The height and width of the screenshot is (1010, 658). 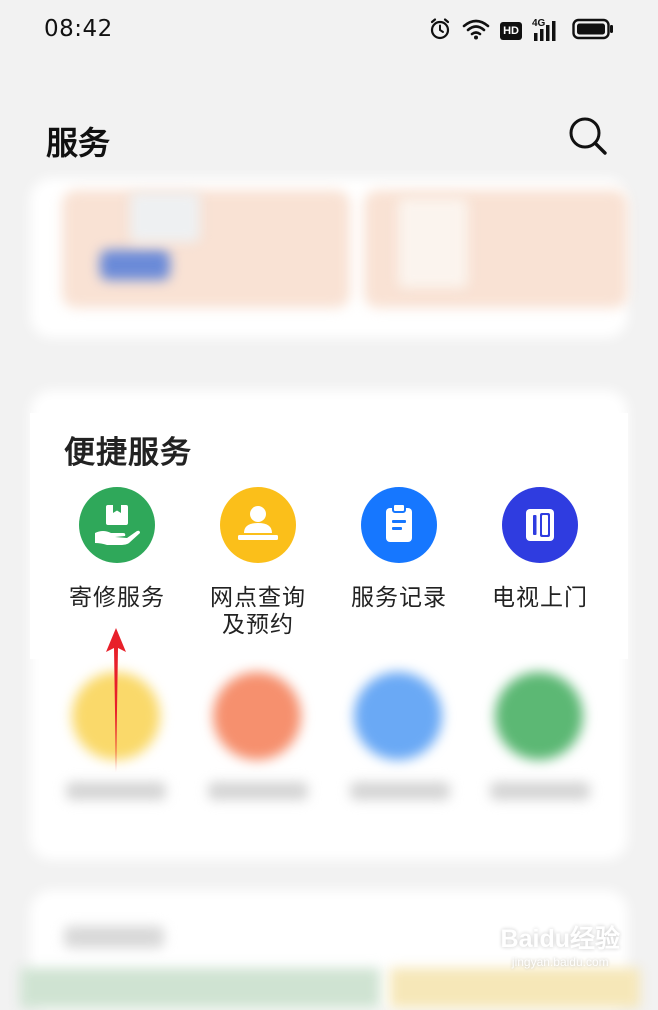 I want to click on watermark-subtext: jingyan.baidu.com, so click(x=560, y=962).